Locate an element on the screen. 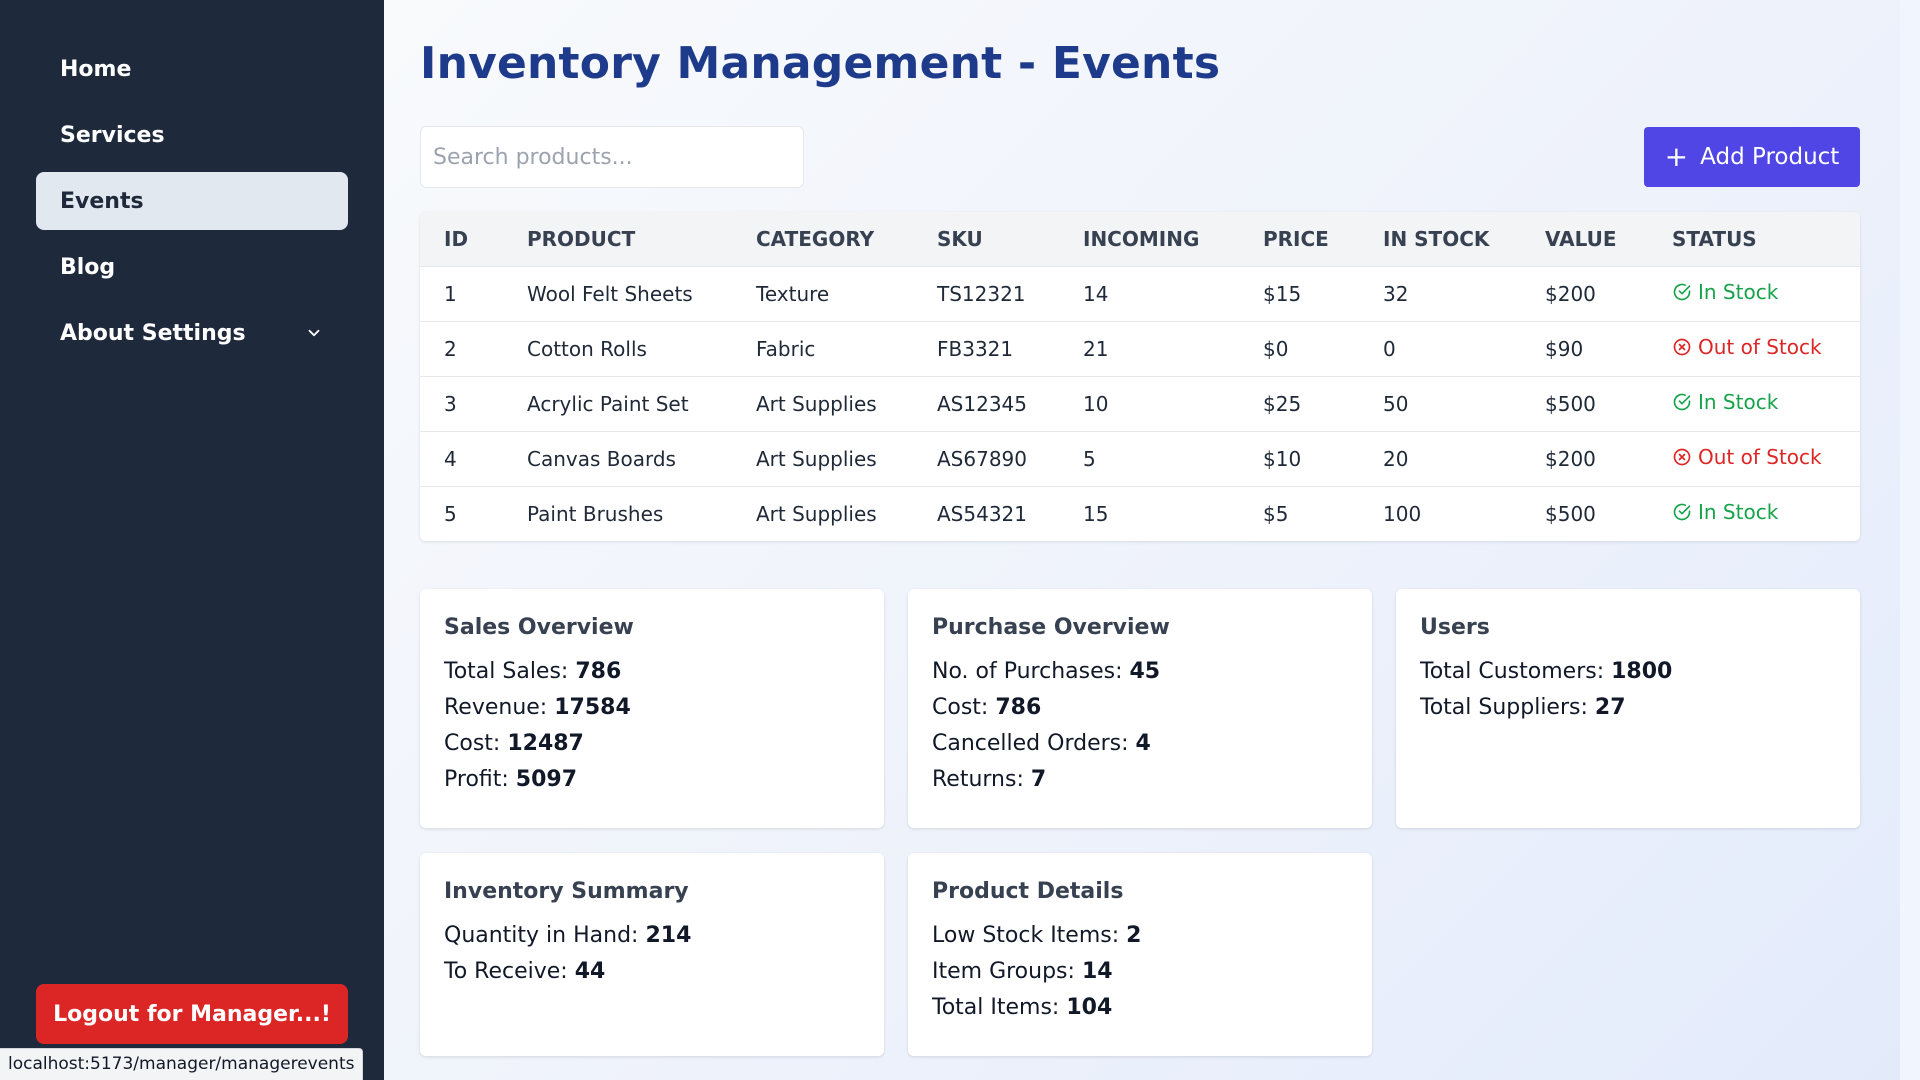  stat-purchase-cost: Cost: 786 is located at coordinates (987, 707).